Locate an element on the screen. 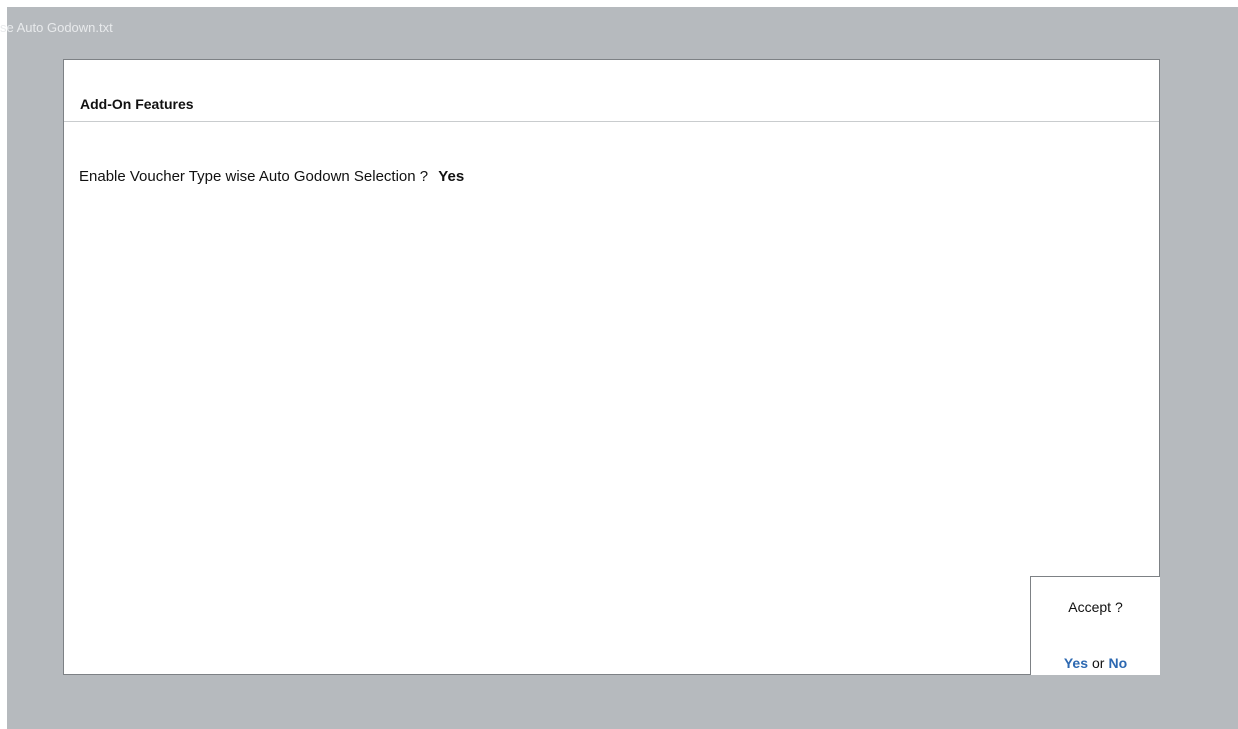  accept-prompt: Accept ? is located at coordinates (1095, 607).